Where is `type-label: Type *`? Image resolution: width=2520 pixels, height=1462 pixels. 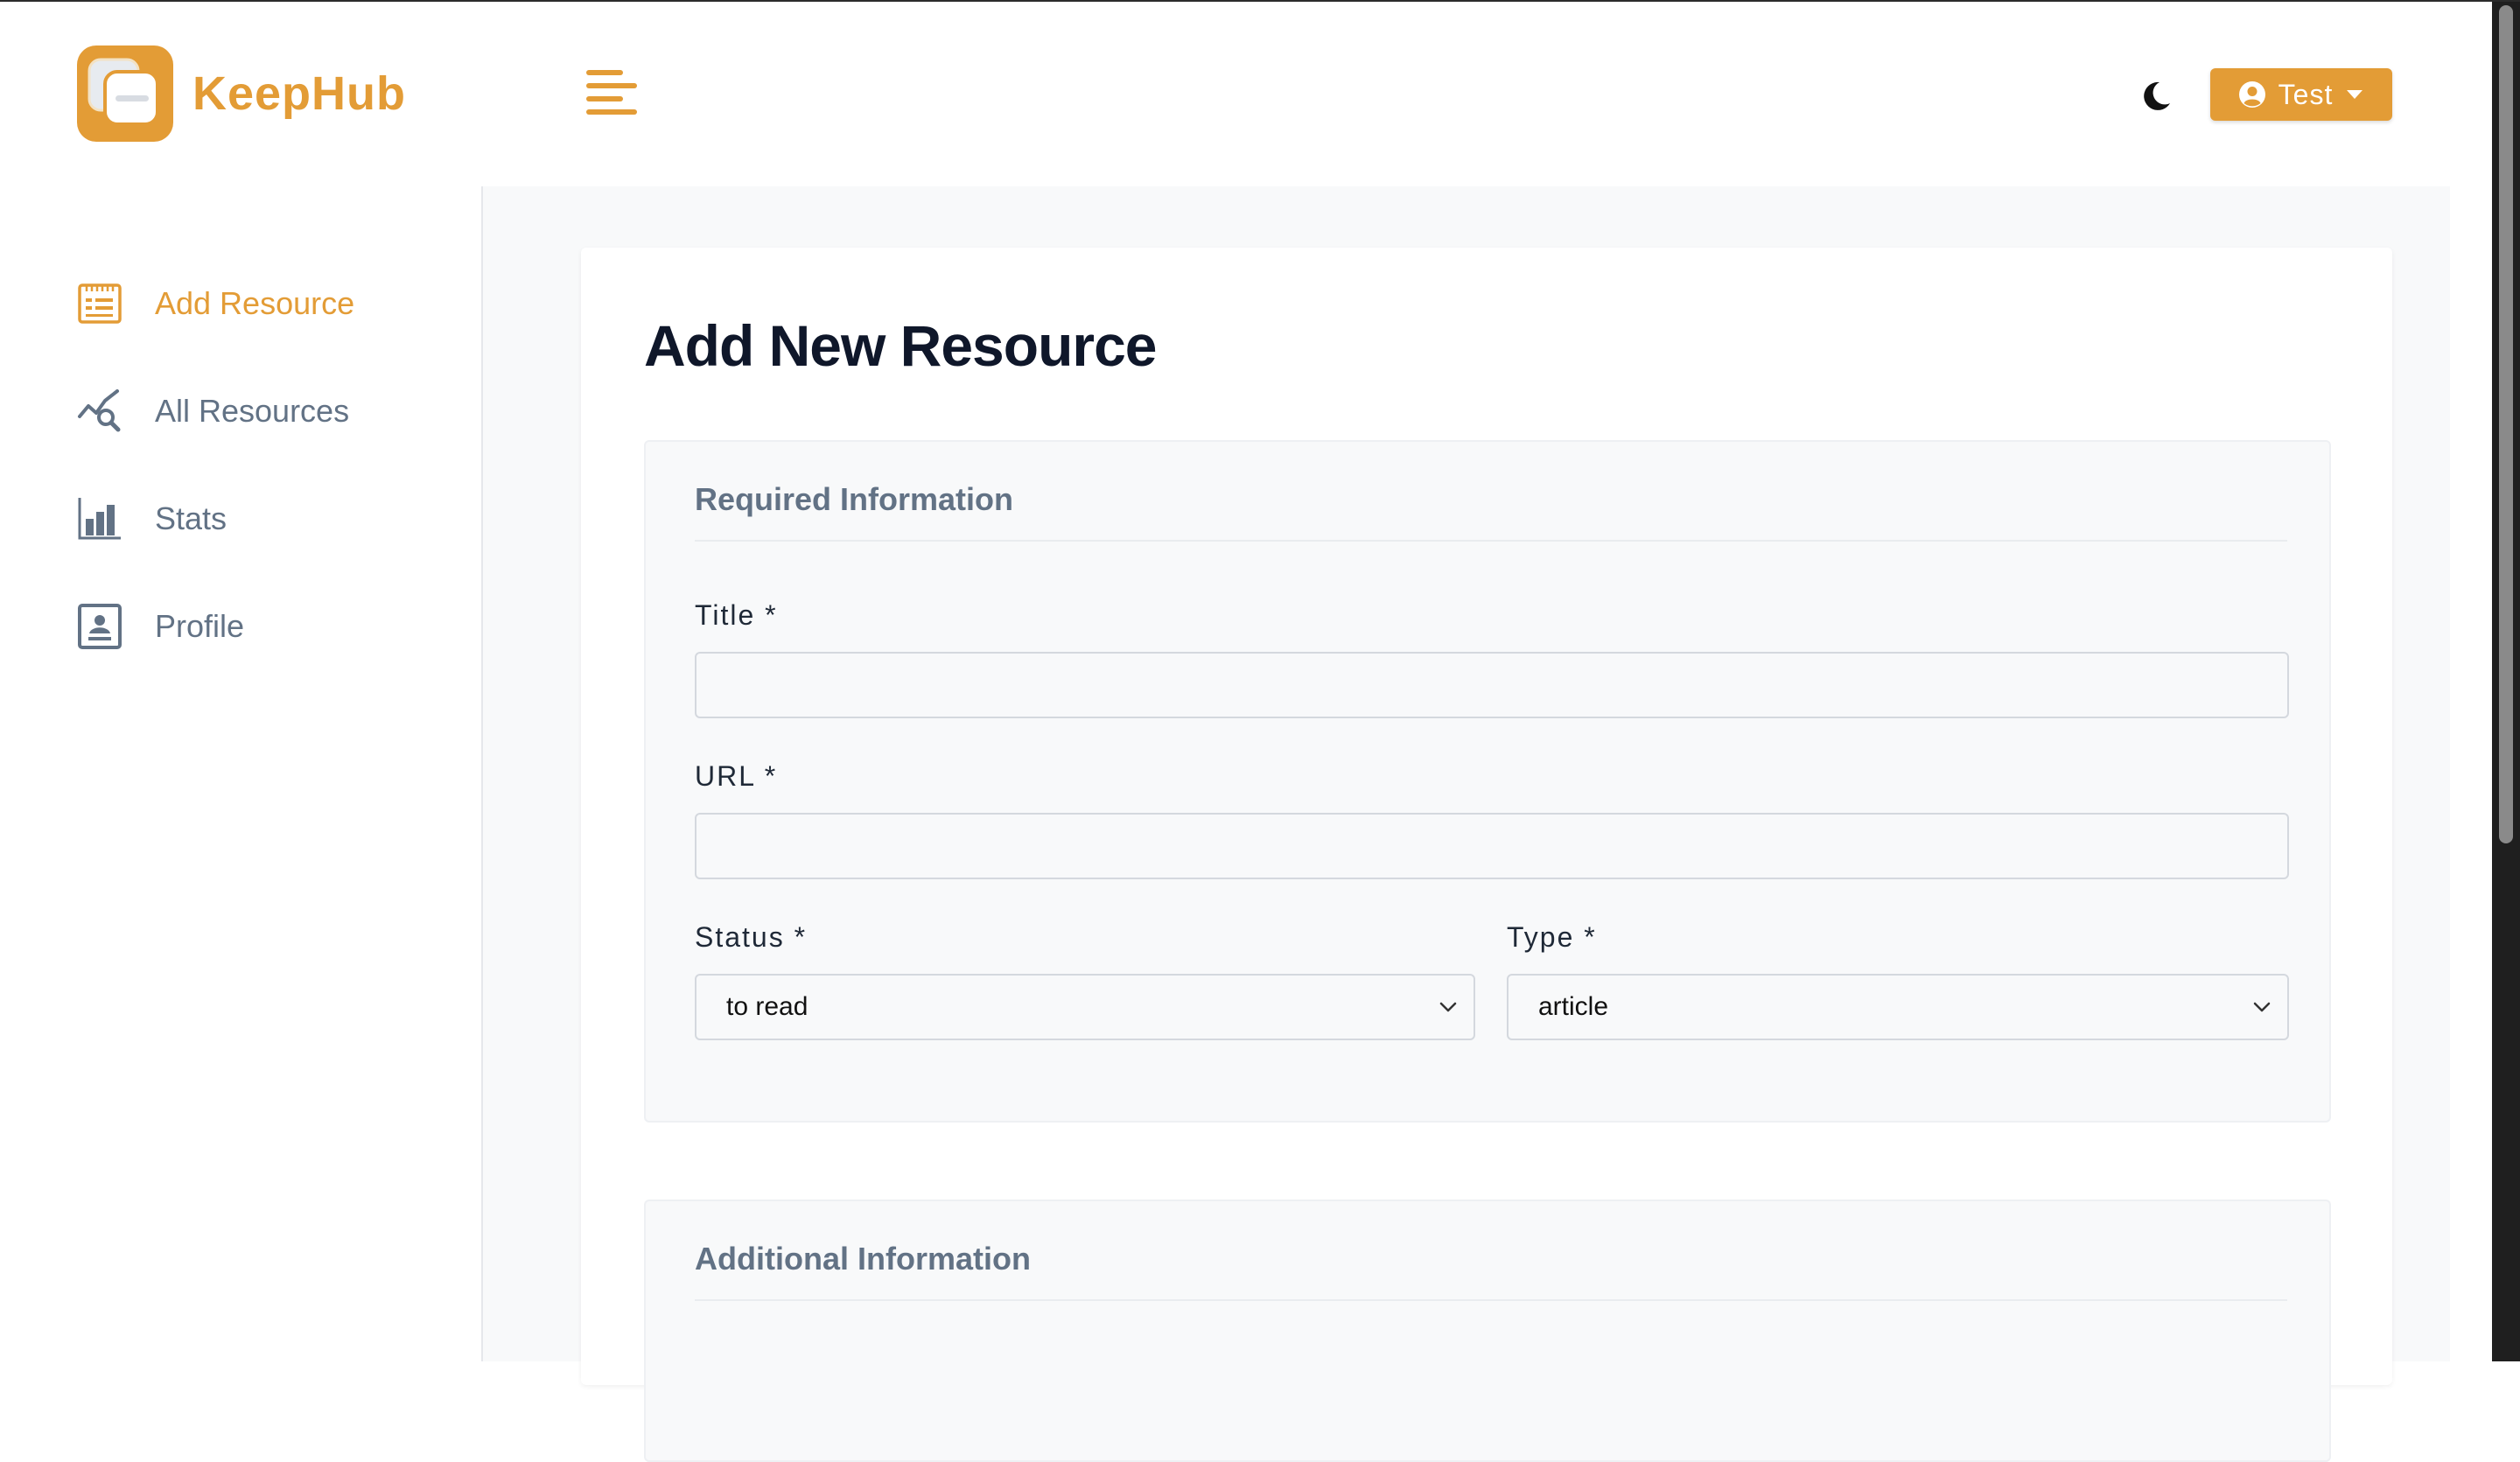
type-label: Type * is located at coordinates (1552, 937).